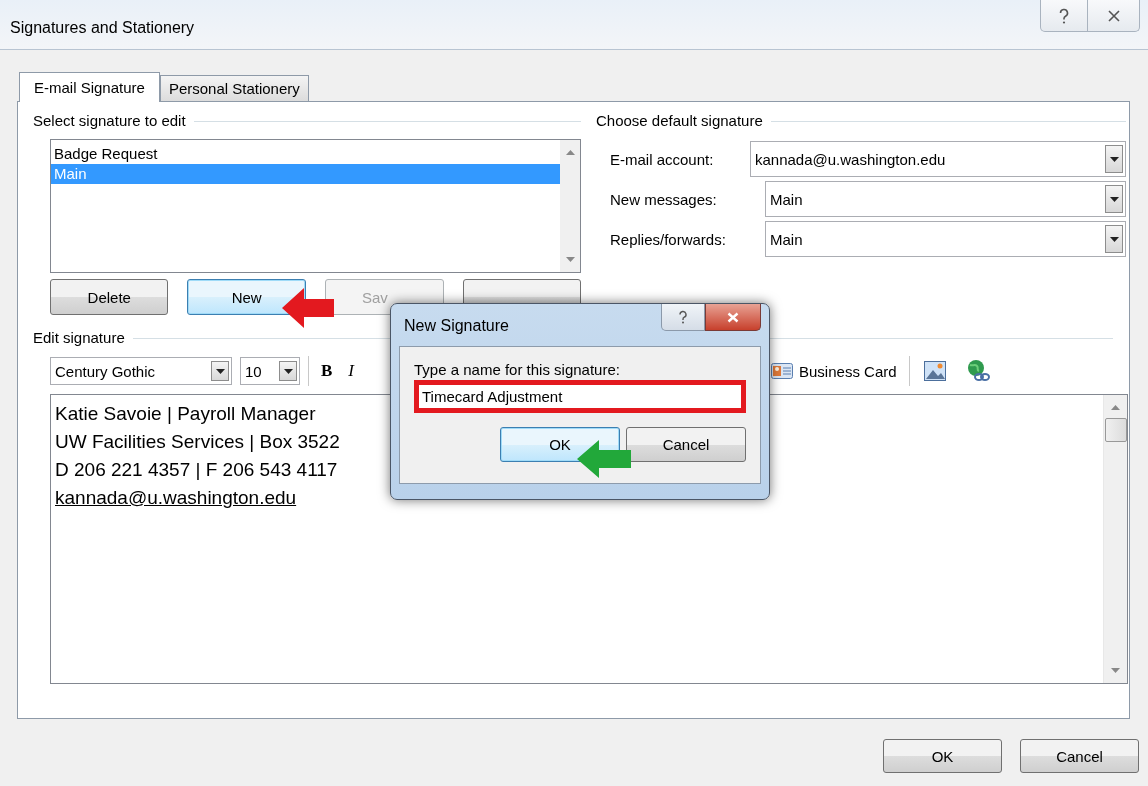  I want to click on group-title: Edit signature, so click(79, 337).